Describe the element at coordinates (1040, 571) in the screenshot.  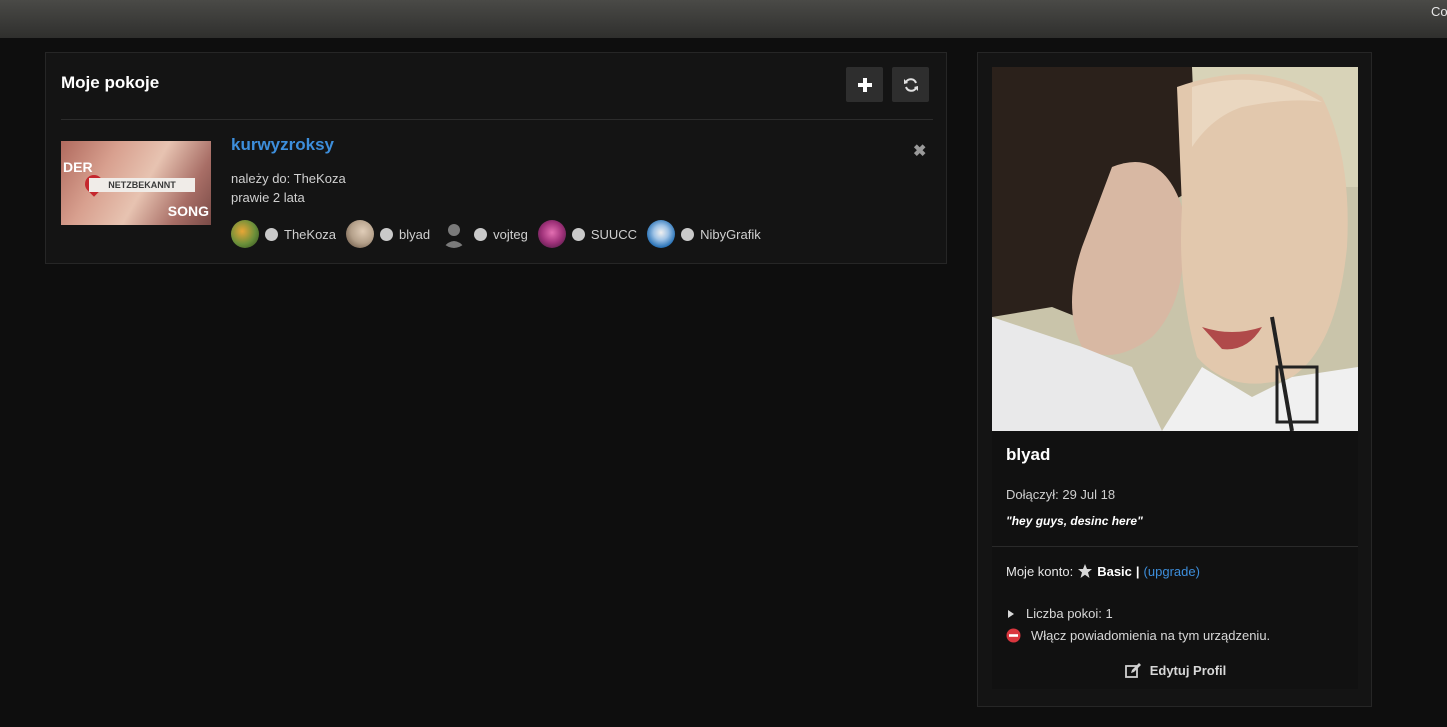
I see `account-label: Moje konto:` at that location.